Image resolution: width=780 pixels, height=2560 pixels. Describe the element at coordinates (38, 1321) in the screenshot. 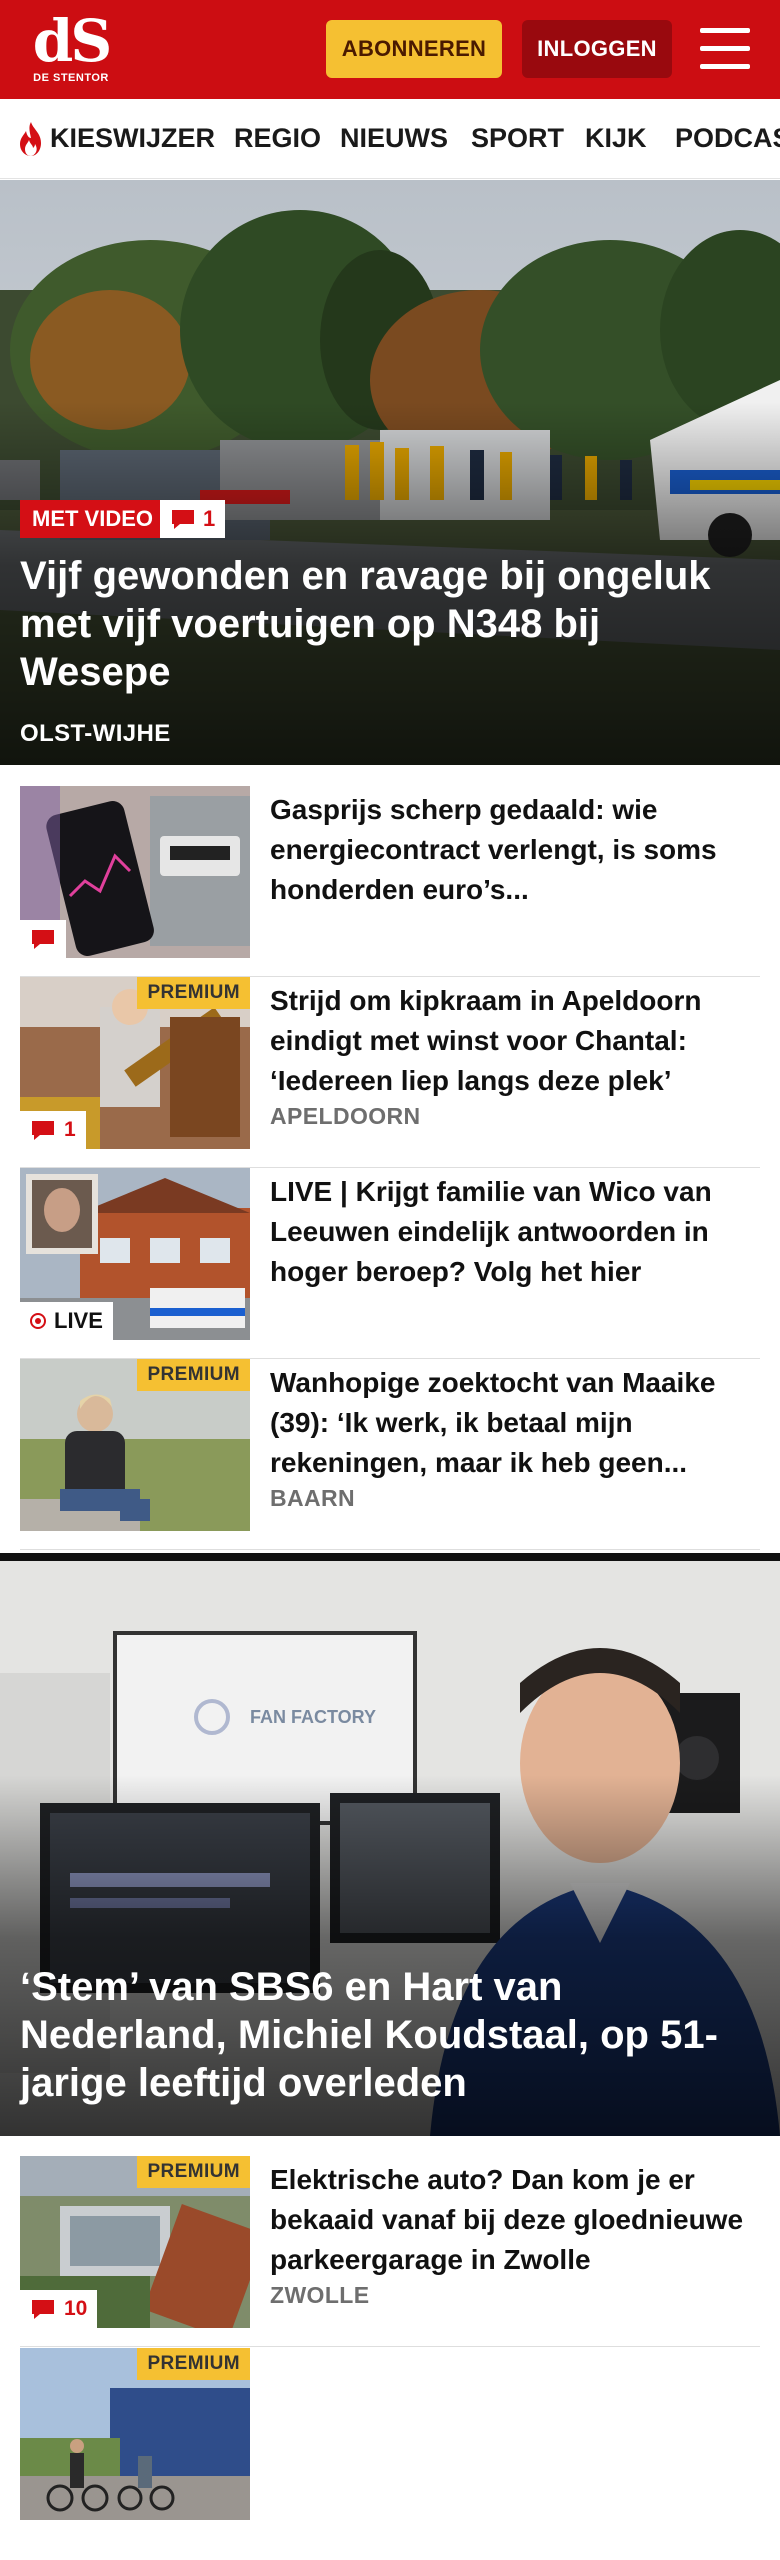

I see `live-icon` at that location.